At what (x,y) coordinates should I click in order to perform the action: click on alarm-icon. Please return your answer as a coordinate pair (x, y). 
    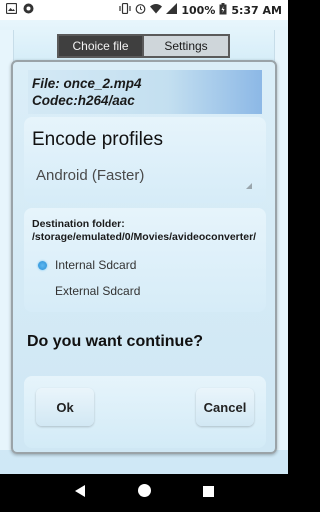
    Looking at the image, I should click on (140, 10).